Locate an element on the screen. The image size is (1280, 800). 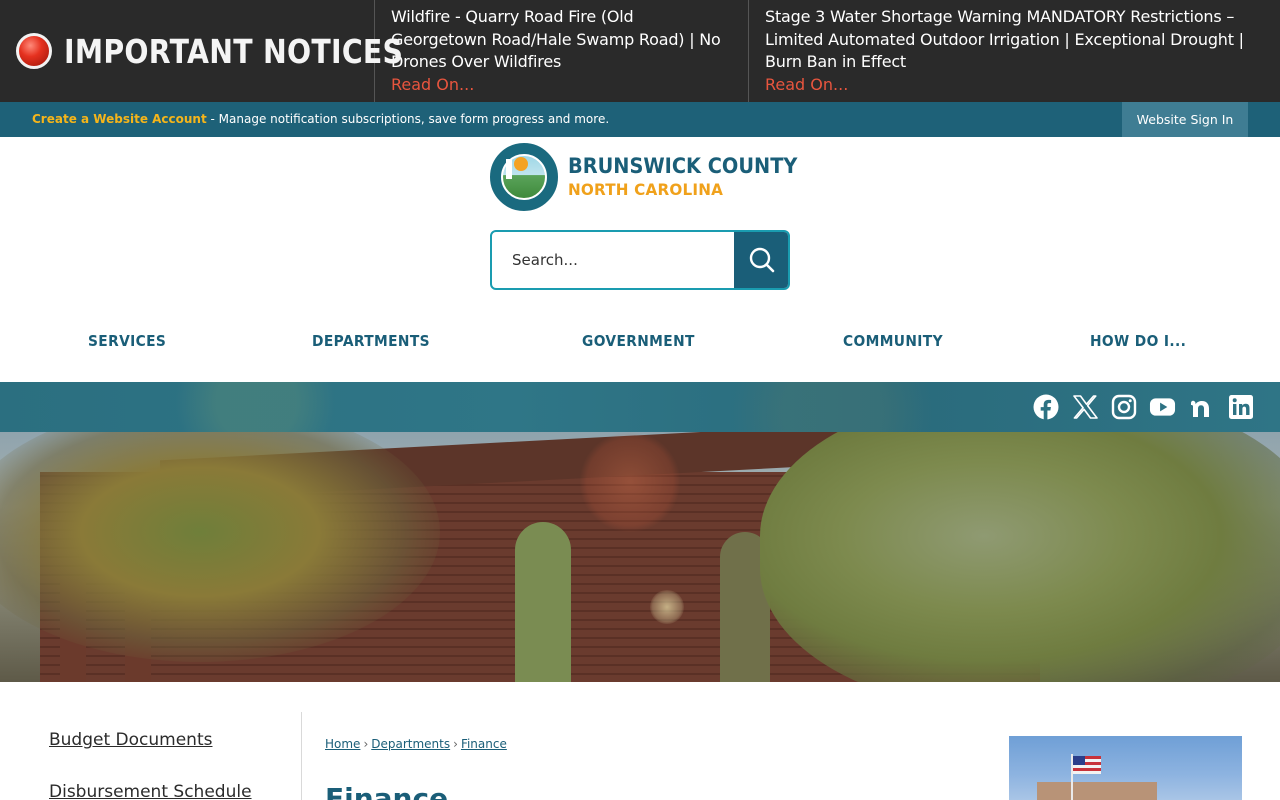
logo-state-name: NORTH CAROLINA is located at coordinates (646, 189).